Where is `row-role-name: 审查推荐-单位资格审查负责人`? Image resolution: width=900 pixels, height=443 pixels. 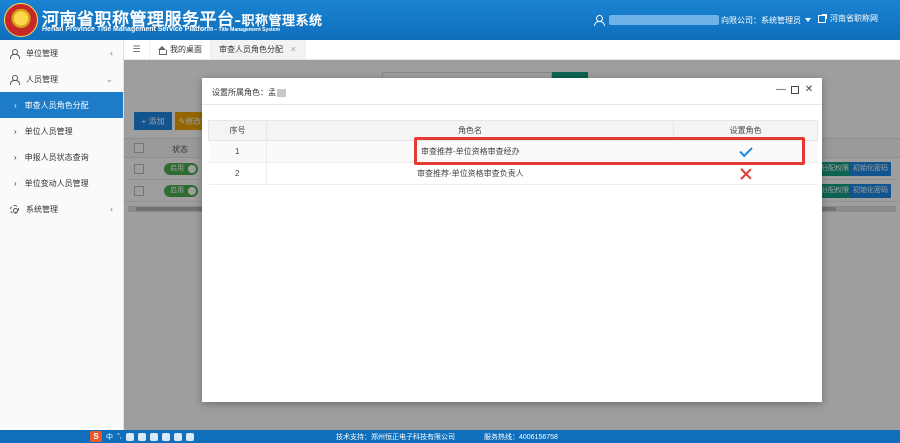 row-role-name: 审查推荐-单位资格审查负责人 is located at coordinates (470, 173).